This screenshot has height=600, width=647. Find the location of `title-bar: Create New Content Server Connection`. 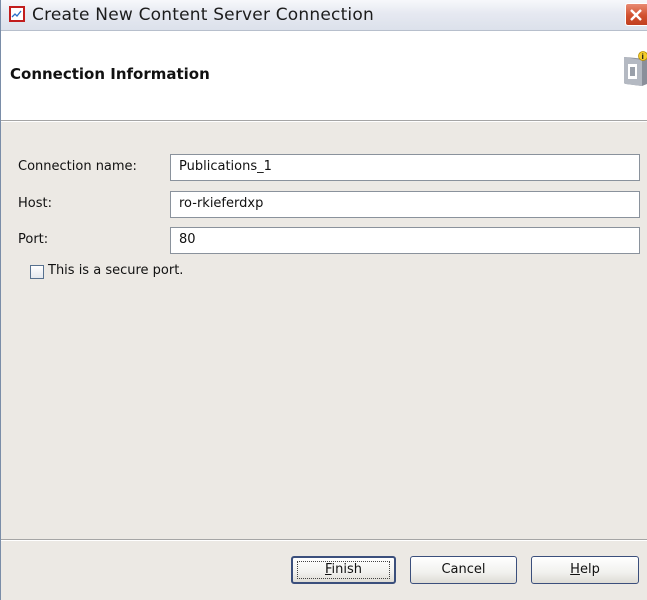

title-bar: Create New Content Server Connection is located at coordinates (324, 15).